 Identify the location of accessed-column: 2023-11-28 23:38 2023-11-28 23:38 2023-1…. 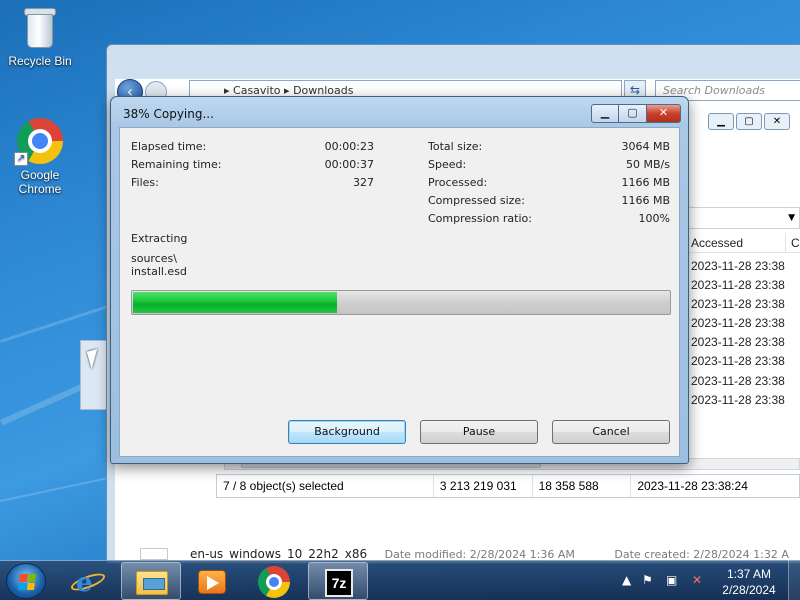
(738, 335).